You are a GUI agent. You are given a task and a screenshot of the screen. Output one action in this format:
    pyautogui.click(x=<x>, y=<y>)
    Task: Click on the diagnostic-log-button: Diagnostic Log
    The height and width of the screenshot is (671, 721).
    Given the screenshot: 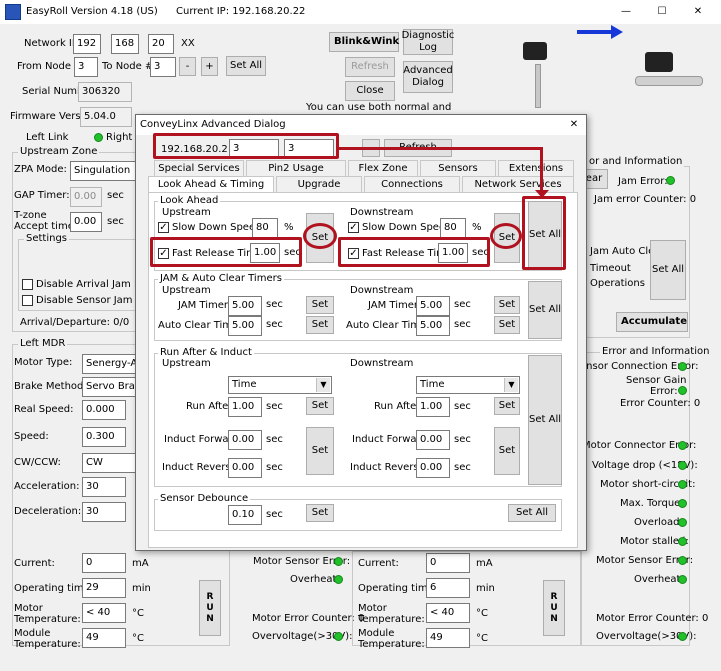 What is the action you would take?
    pyautogui.click(x=428, y=42)
    